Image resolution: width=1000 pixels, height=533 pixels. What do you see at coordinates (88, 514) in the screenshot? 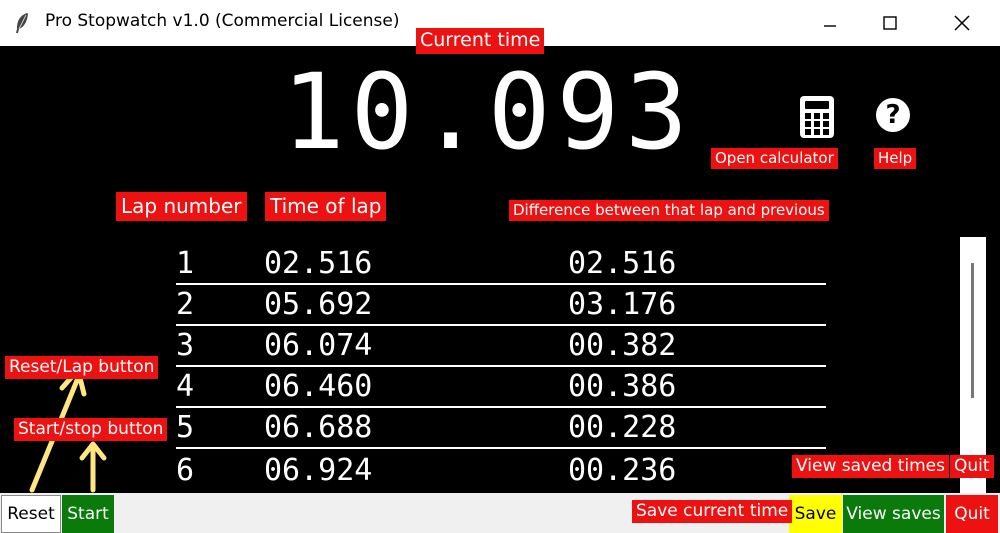
I see `start-button: Start` at bounding box center [88, 514].